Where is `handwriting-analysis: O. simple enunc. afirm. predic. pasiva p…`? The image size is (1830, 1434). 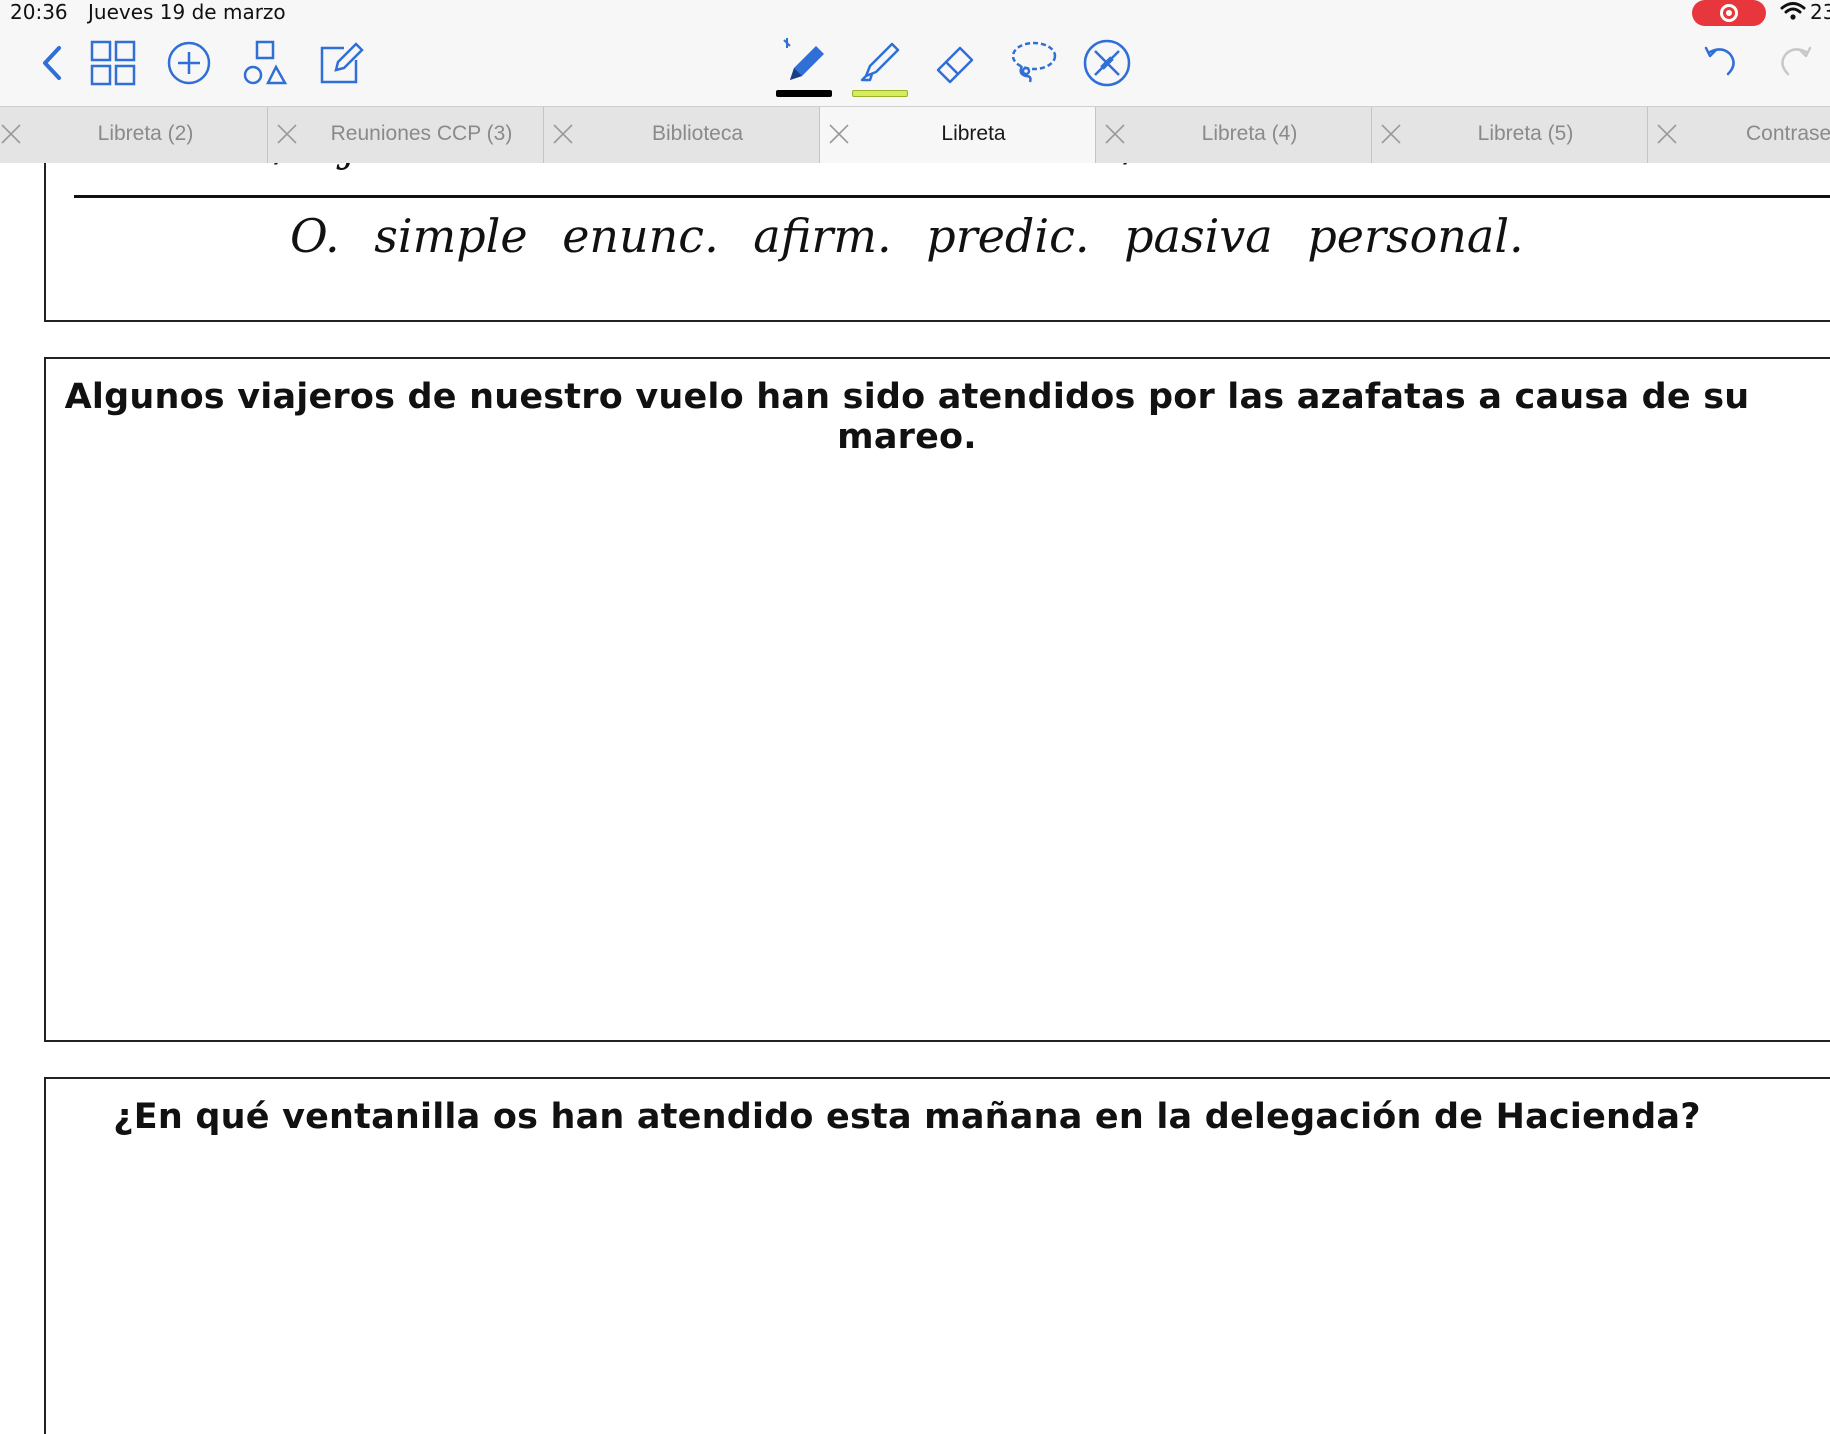 handwriting-analysis: O. simple enunc. afirm. predic. pasiva p… is located at coordinates (907, 236).